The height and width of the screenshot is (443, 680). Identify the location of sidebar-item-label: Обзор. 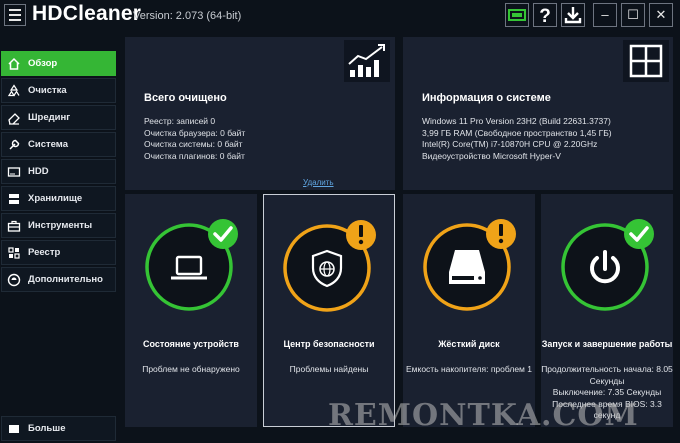
(43, 63).